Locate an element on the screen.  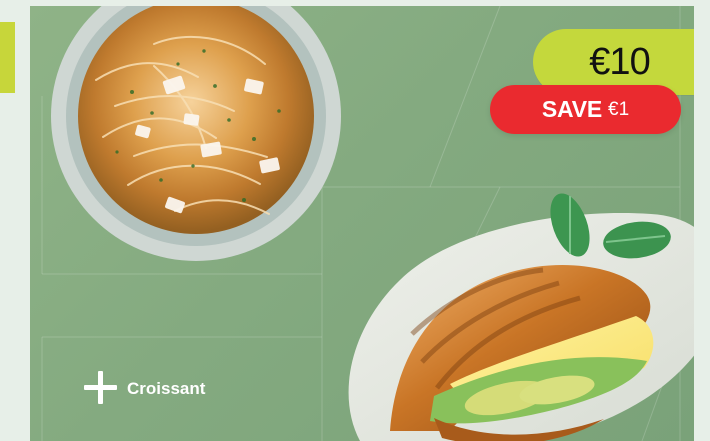
price-value: €10 is located at coordinates (619, 62).